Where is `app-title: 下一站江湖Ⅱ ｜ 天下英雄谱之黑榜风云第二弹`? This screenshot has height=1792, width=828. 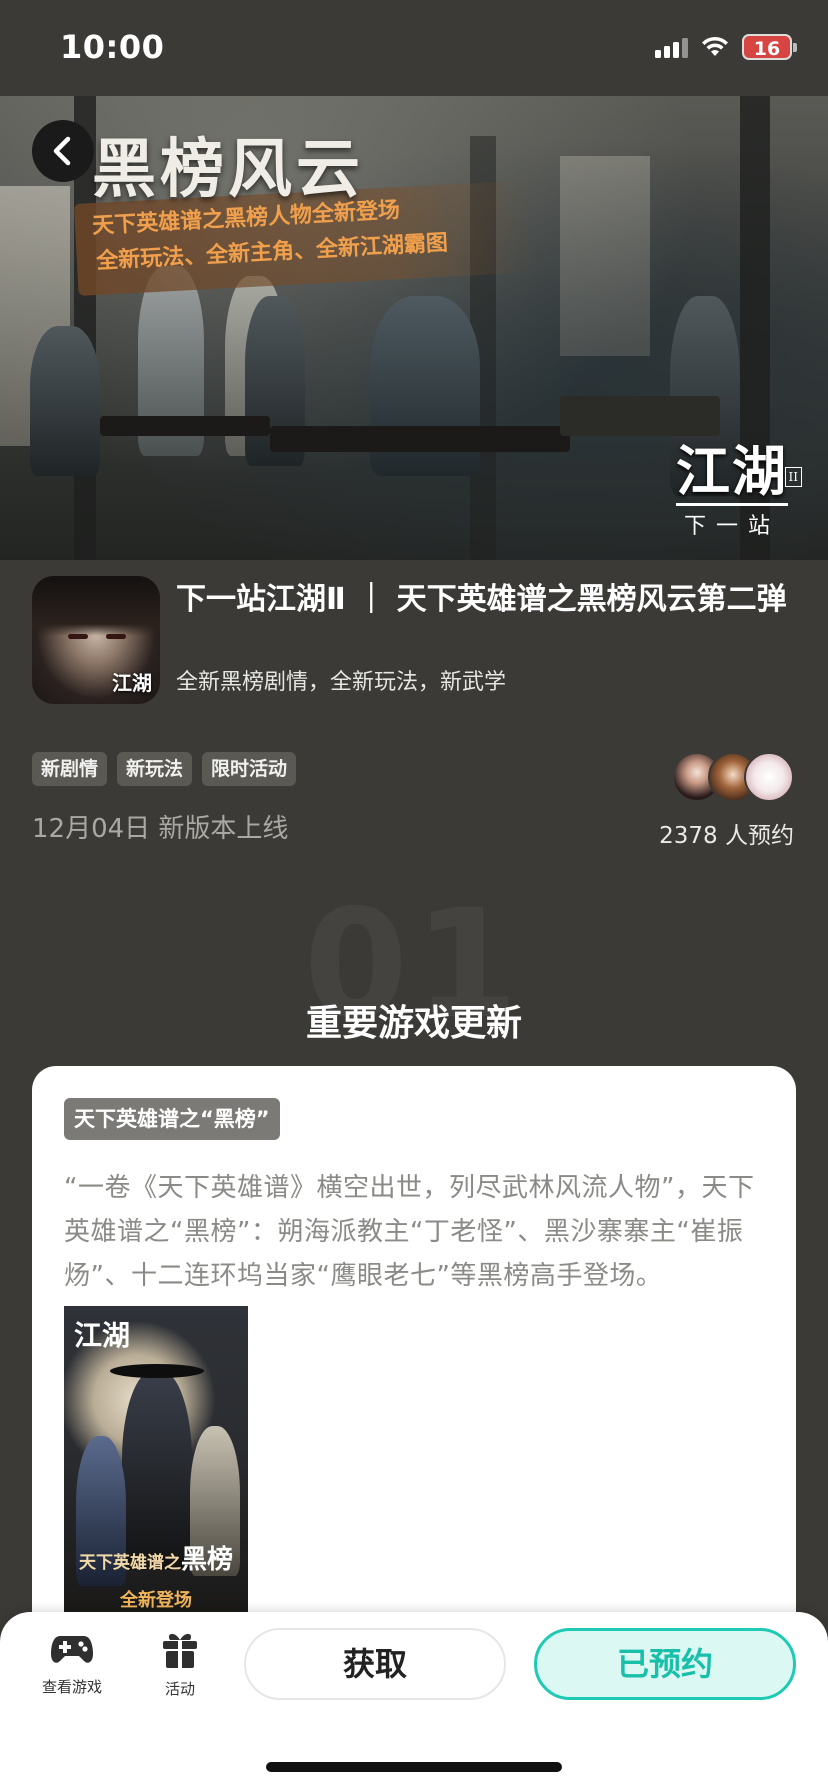 app-title: 下一站江湖Ⅱ ｜ 天下英雄谱之黑榜风云第二弹 is located at coordinates (481, 599).